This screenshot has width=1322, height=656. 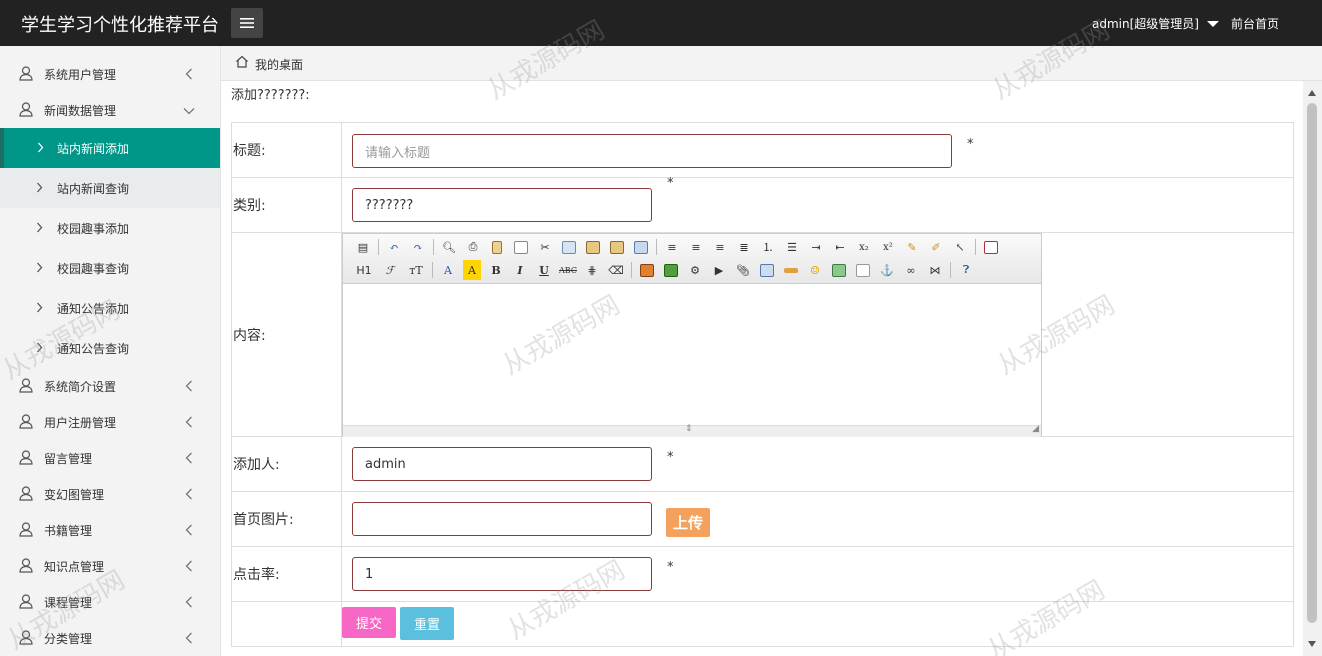 What do you see at coordinates (110, 530) in the screenshot?
I see `sidebar-item-books: 书籍管理` at bounding box center [110, 530].